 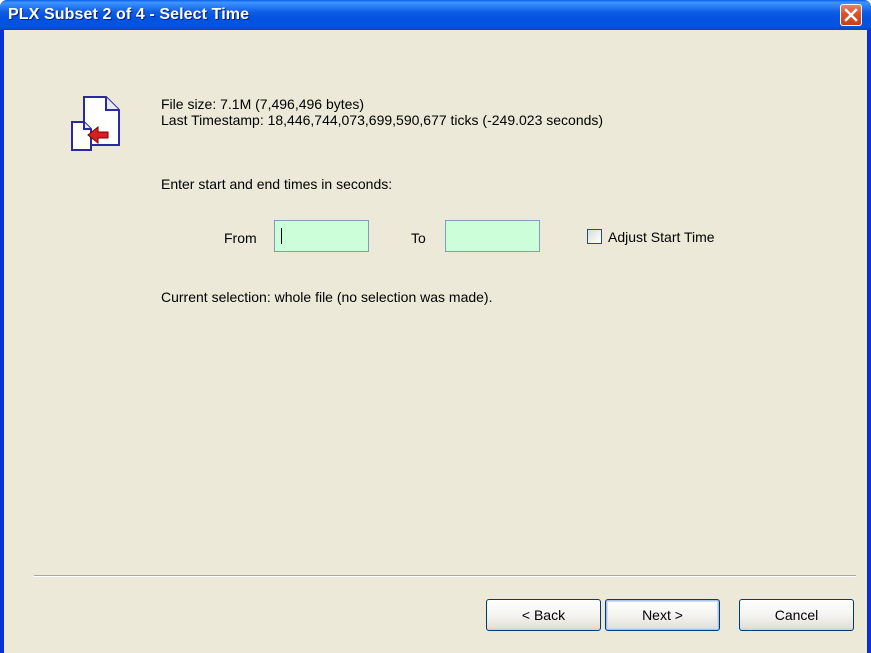 I want to click on file-size-text: File size: 7.1M (7,496,496 bytes), so click(x=263, y=104).